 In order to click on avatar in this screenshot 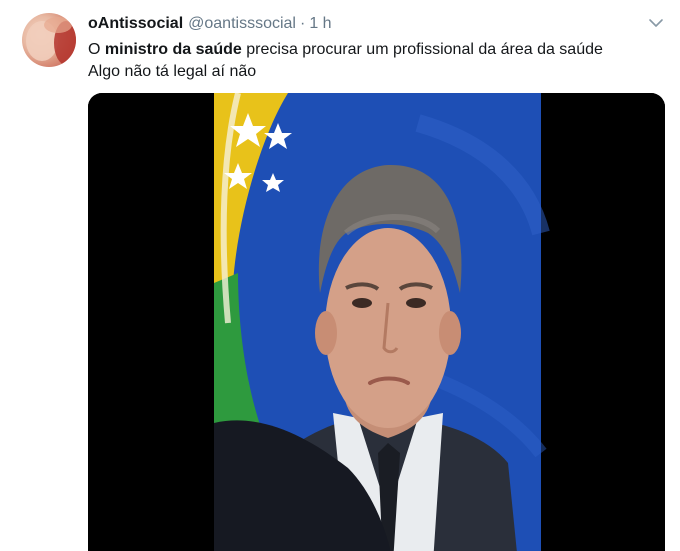, I will do `click(49, 40)`.